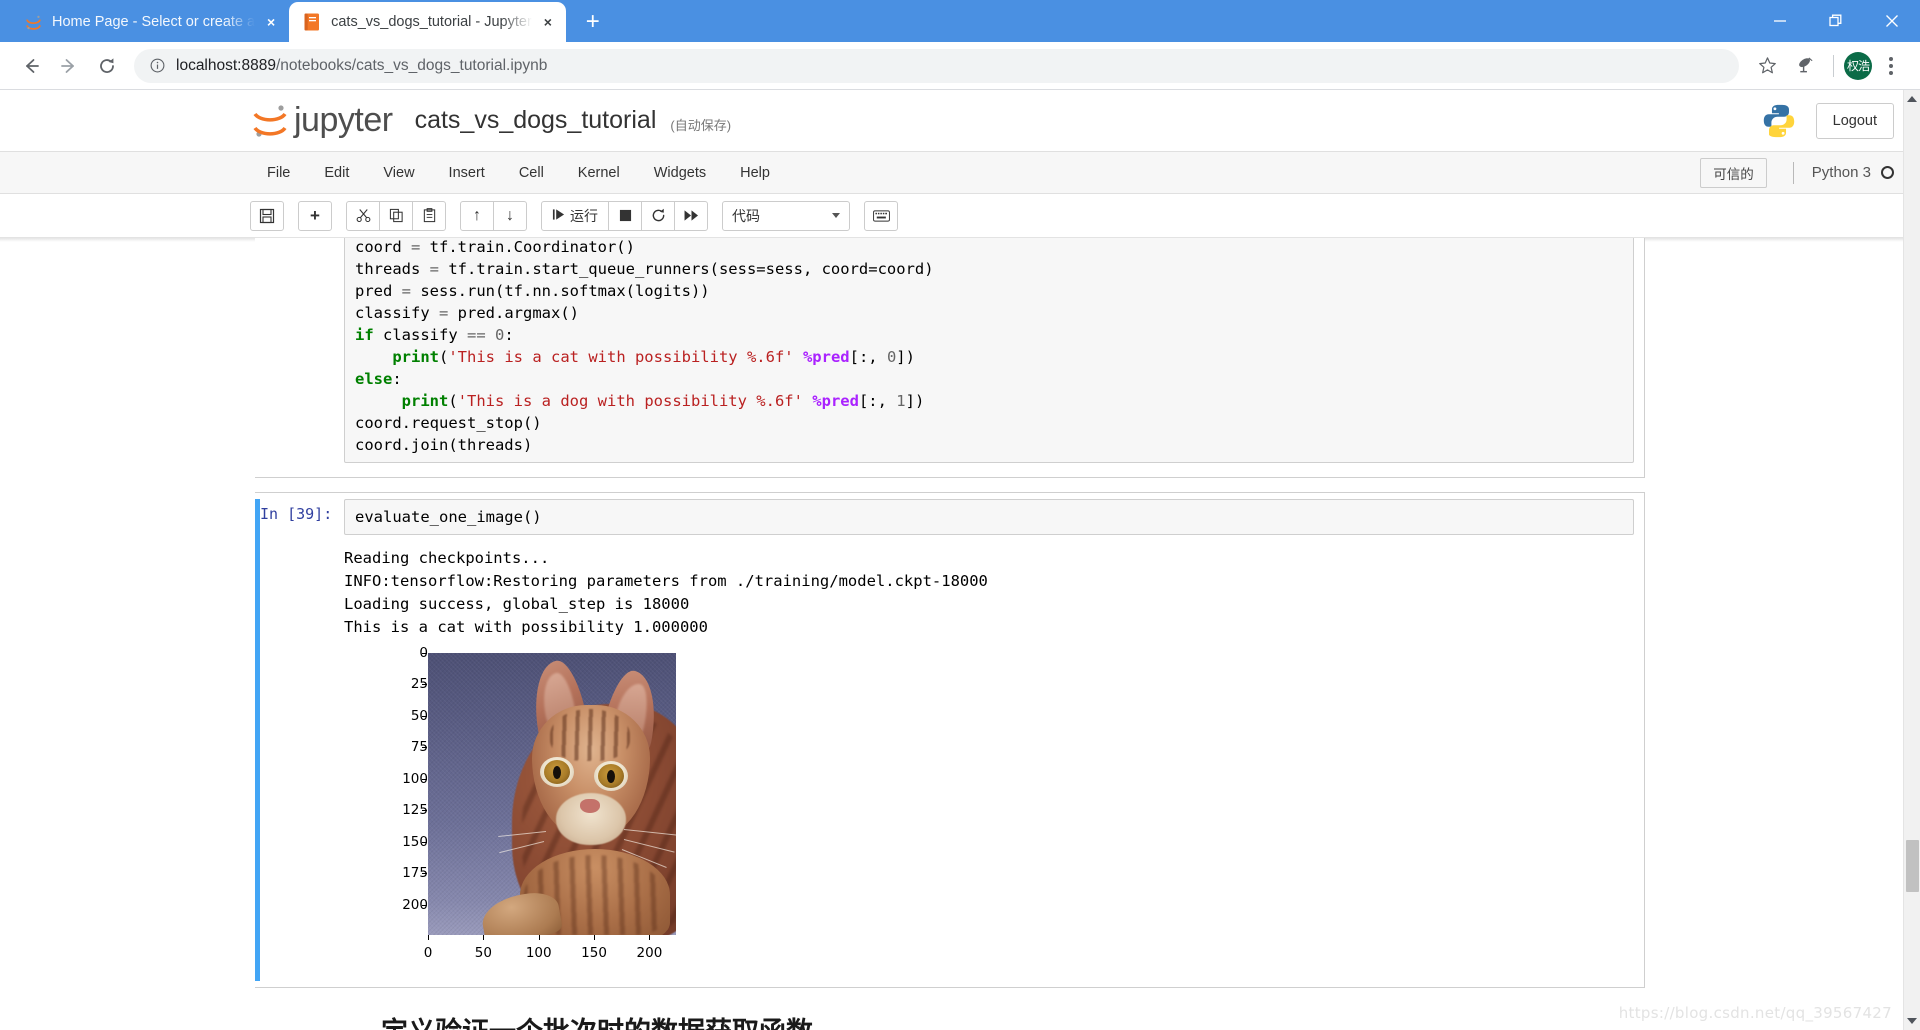 The width and height of the screenshot is (1920, 1030). What do you see at coordinates (1733, 172) in the screenshot?
I see `trusted-badge: 可信的` at bounding box center [1733, 172].